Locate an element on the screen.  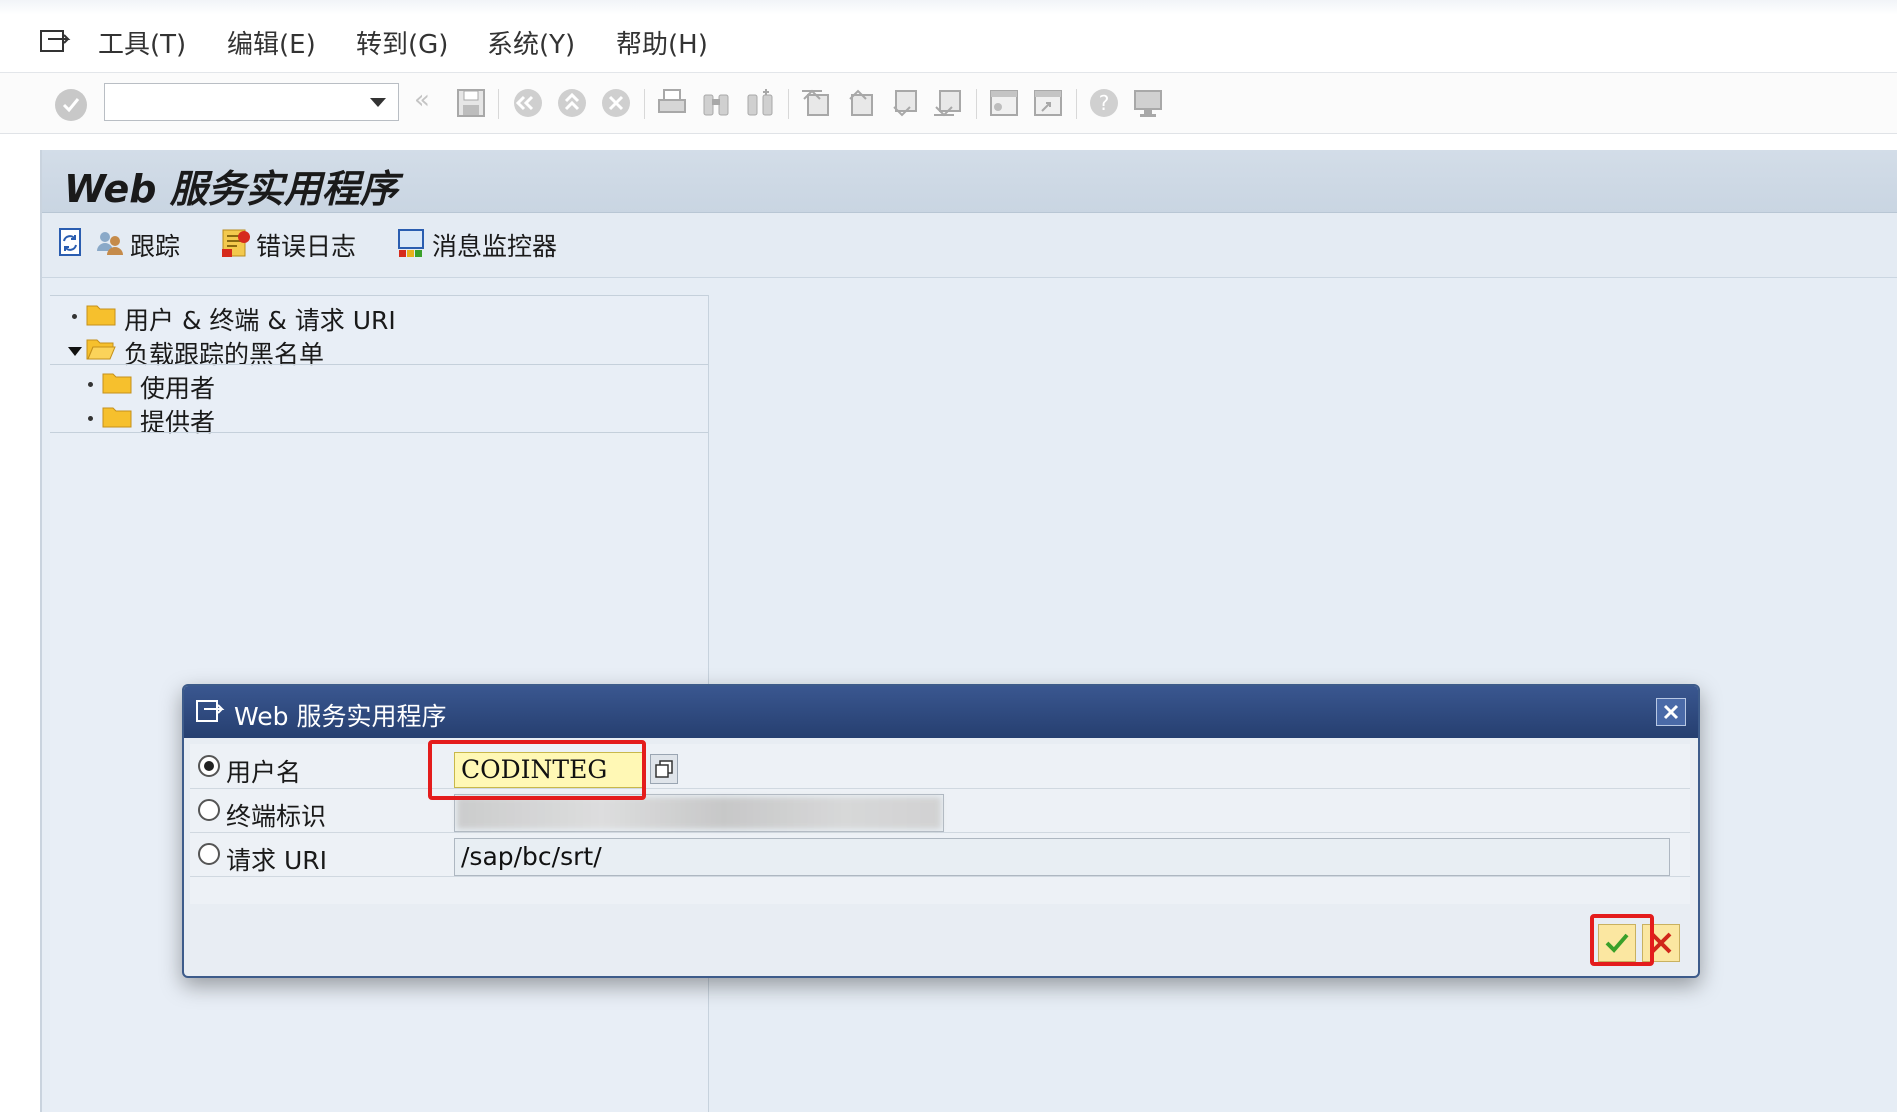
tree-node-blacklist: 负载跟踪的黑名单 is located at coordinates (379, 351).